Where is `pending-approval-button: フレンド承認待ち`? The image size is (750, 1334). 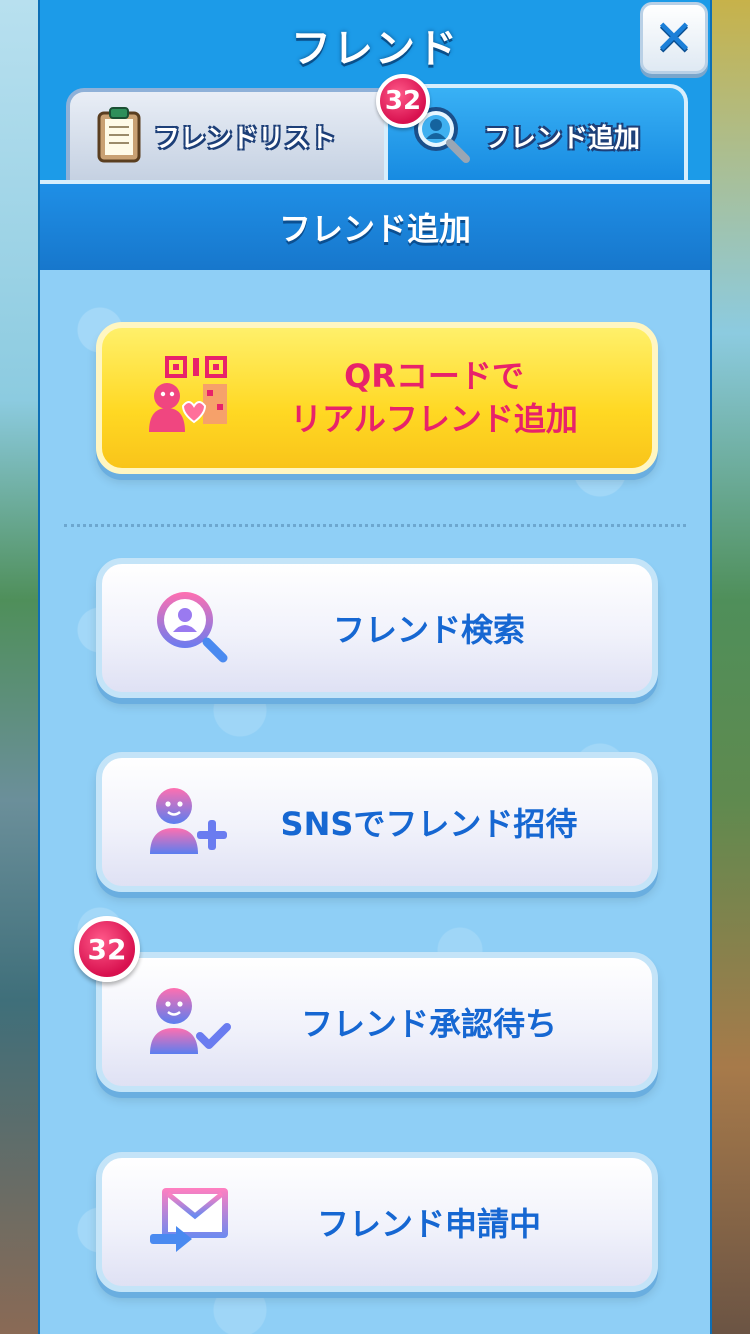 pending-approval-button: フレンド承認待ち is located at coordinates (377, 1022).